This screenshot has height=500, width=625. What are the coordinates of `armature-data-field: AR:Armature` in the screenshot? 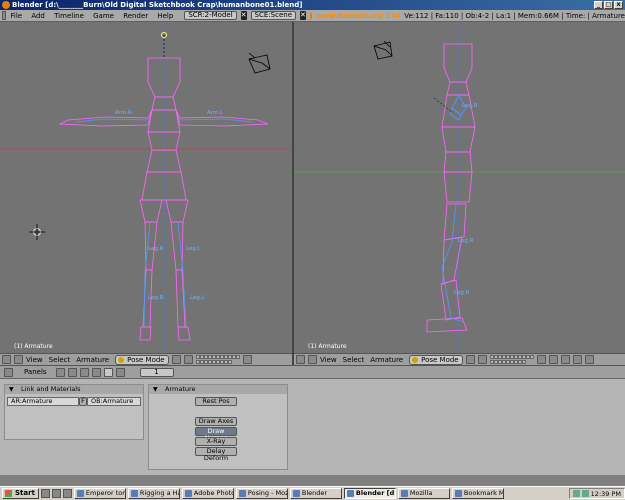 It's located at (43, 401).